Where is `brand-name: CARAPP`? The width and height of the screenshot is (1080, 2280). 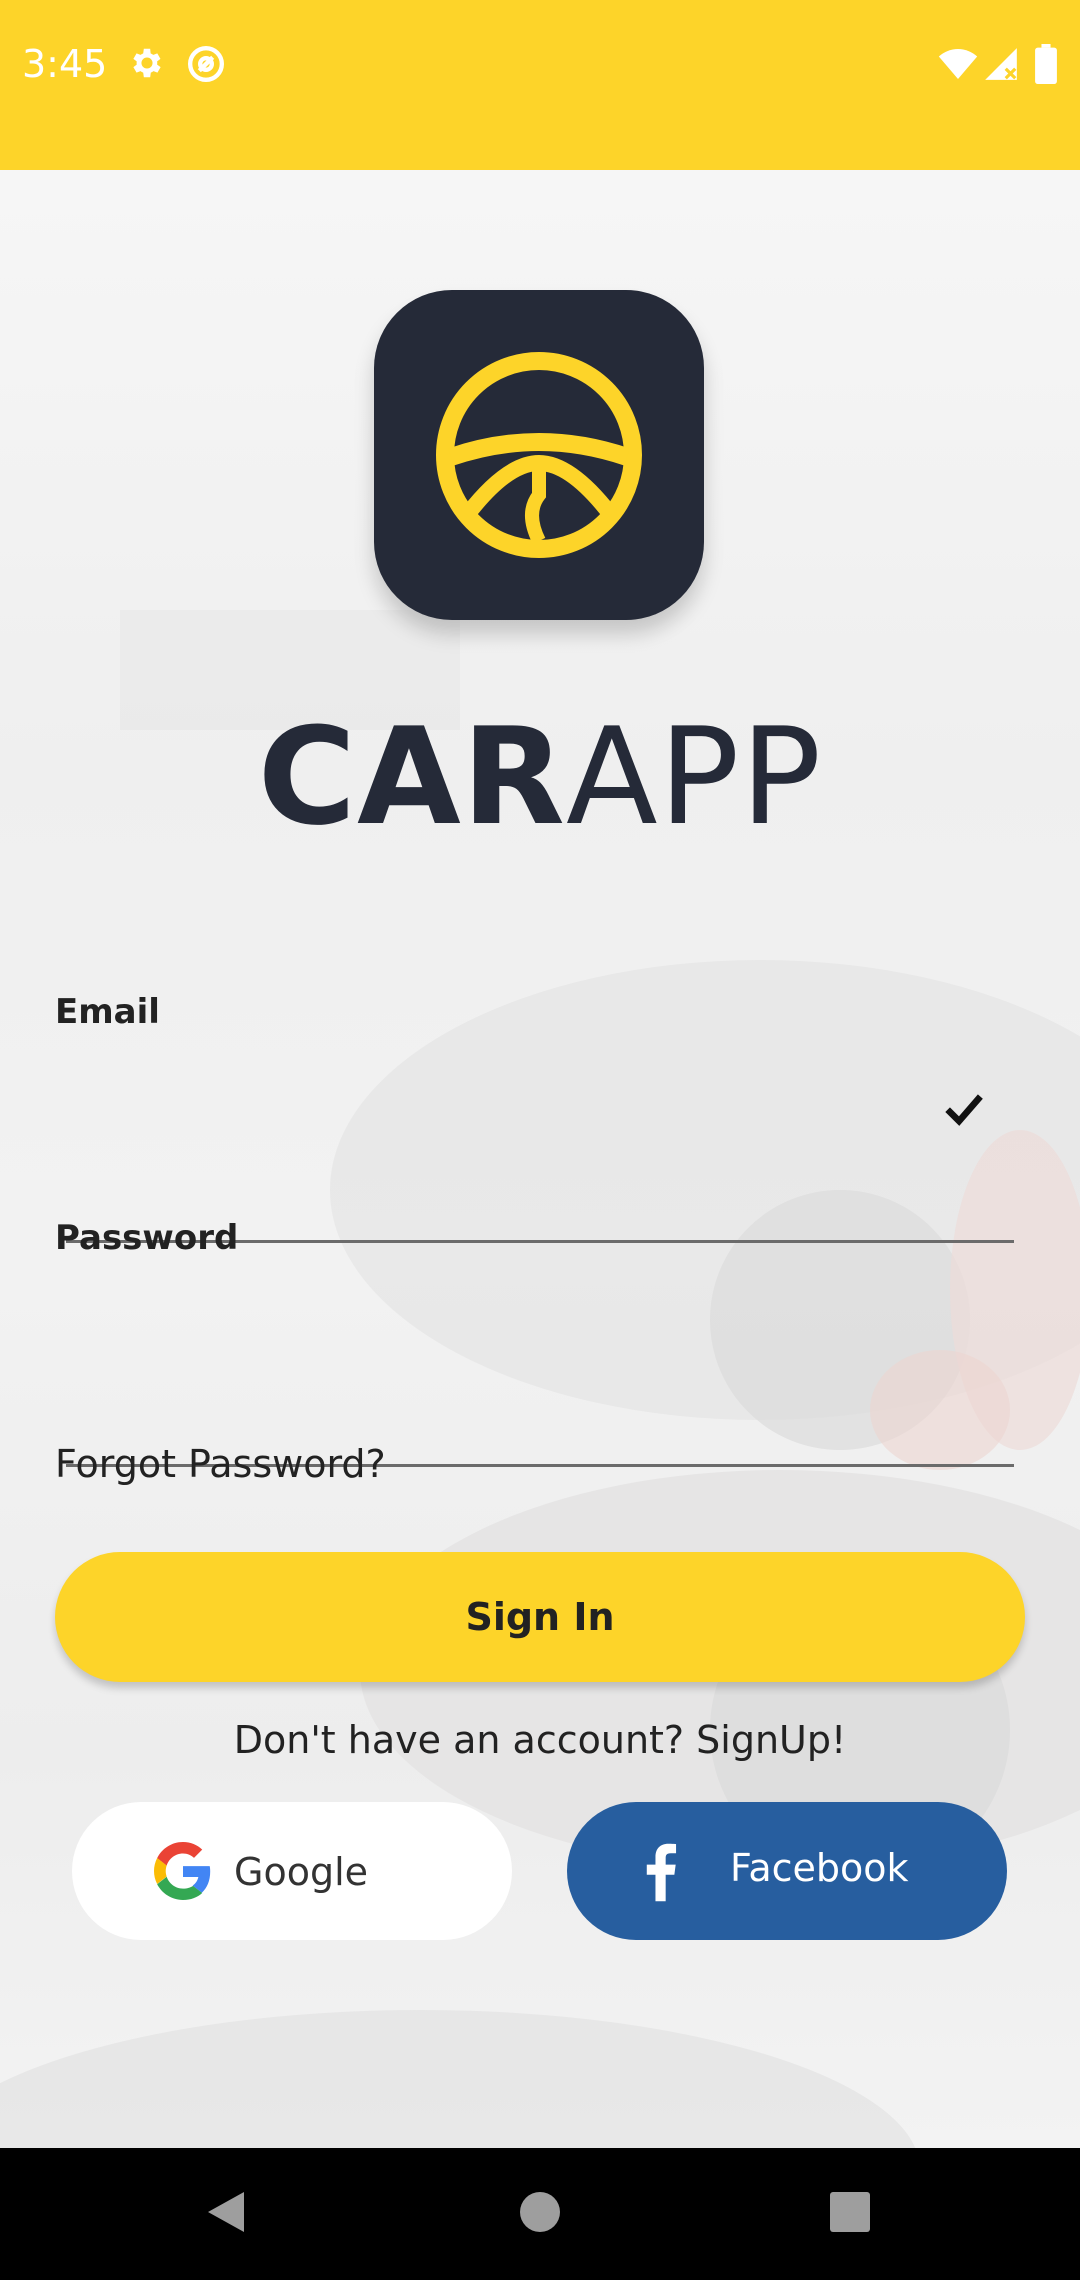 brand-name: CARAPP is located at coordinates (540, 777).